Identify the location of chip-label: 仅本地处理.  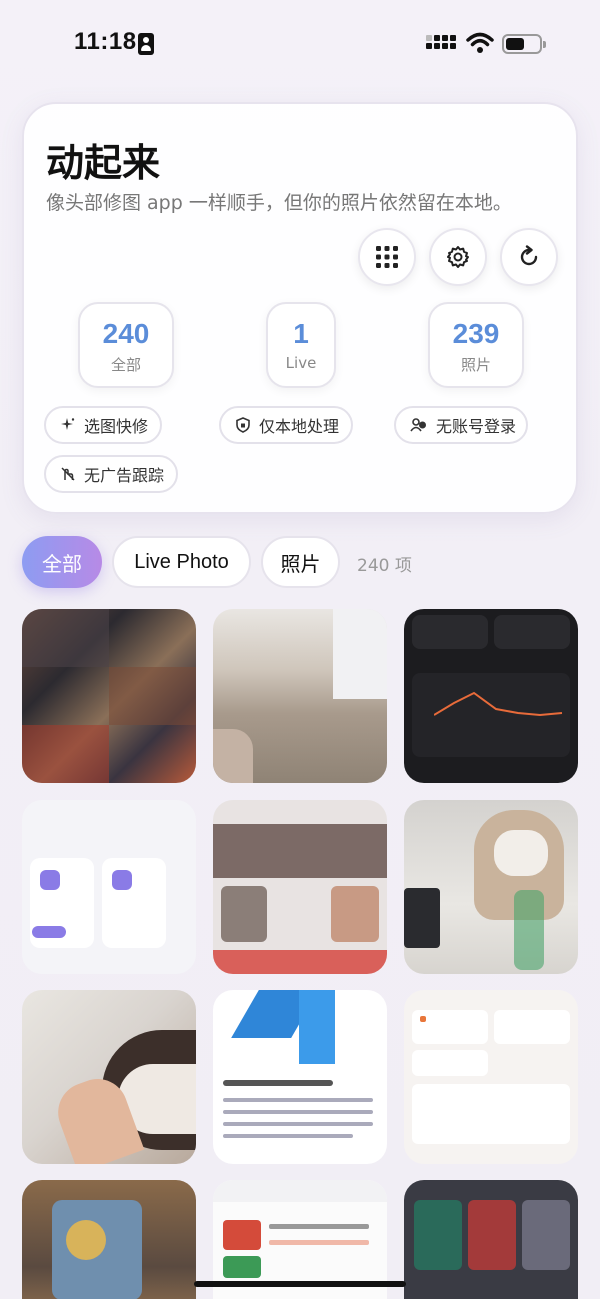
(299, 426).